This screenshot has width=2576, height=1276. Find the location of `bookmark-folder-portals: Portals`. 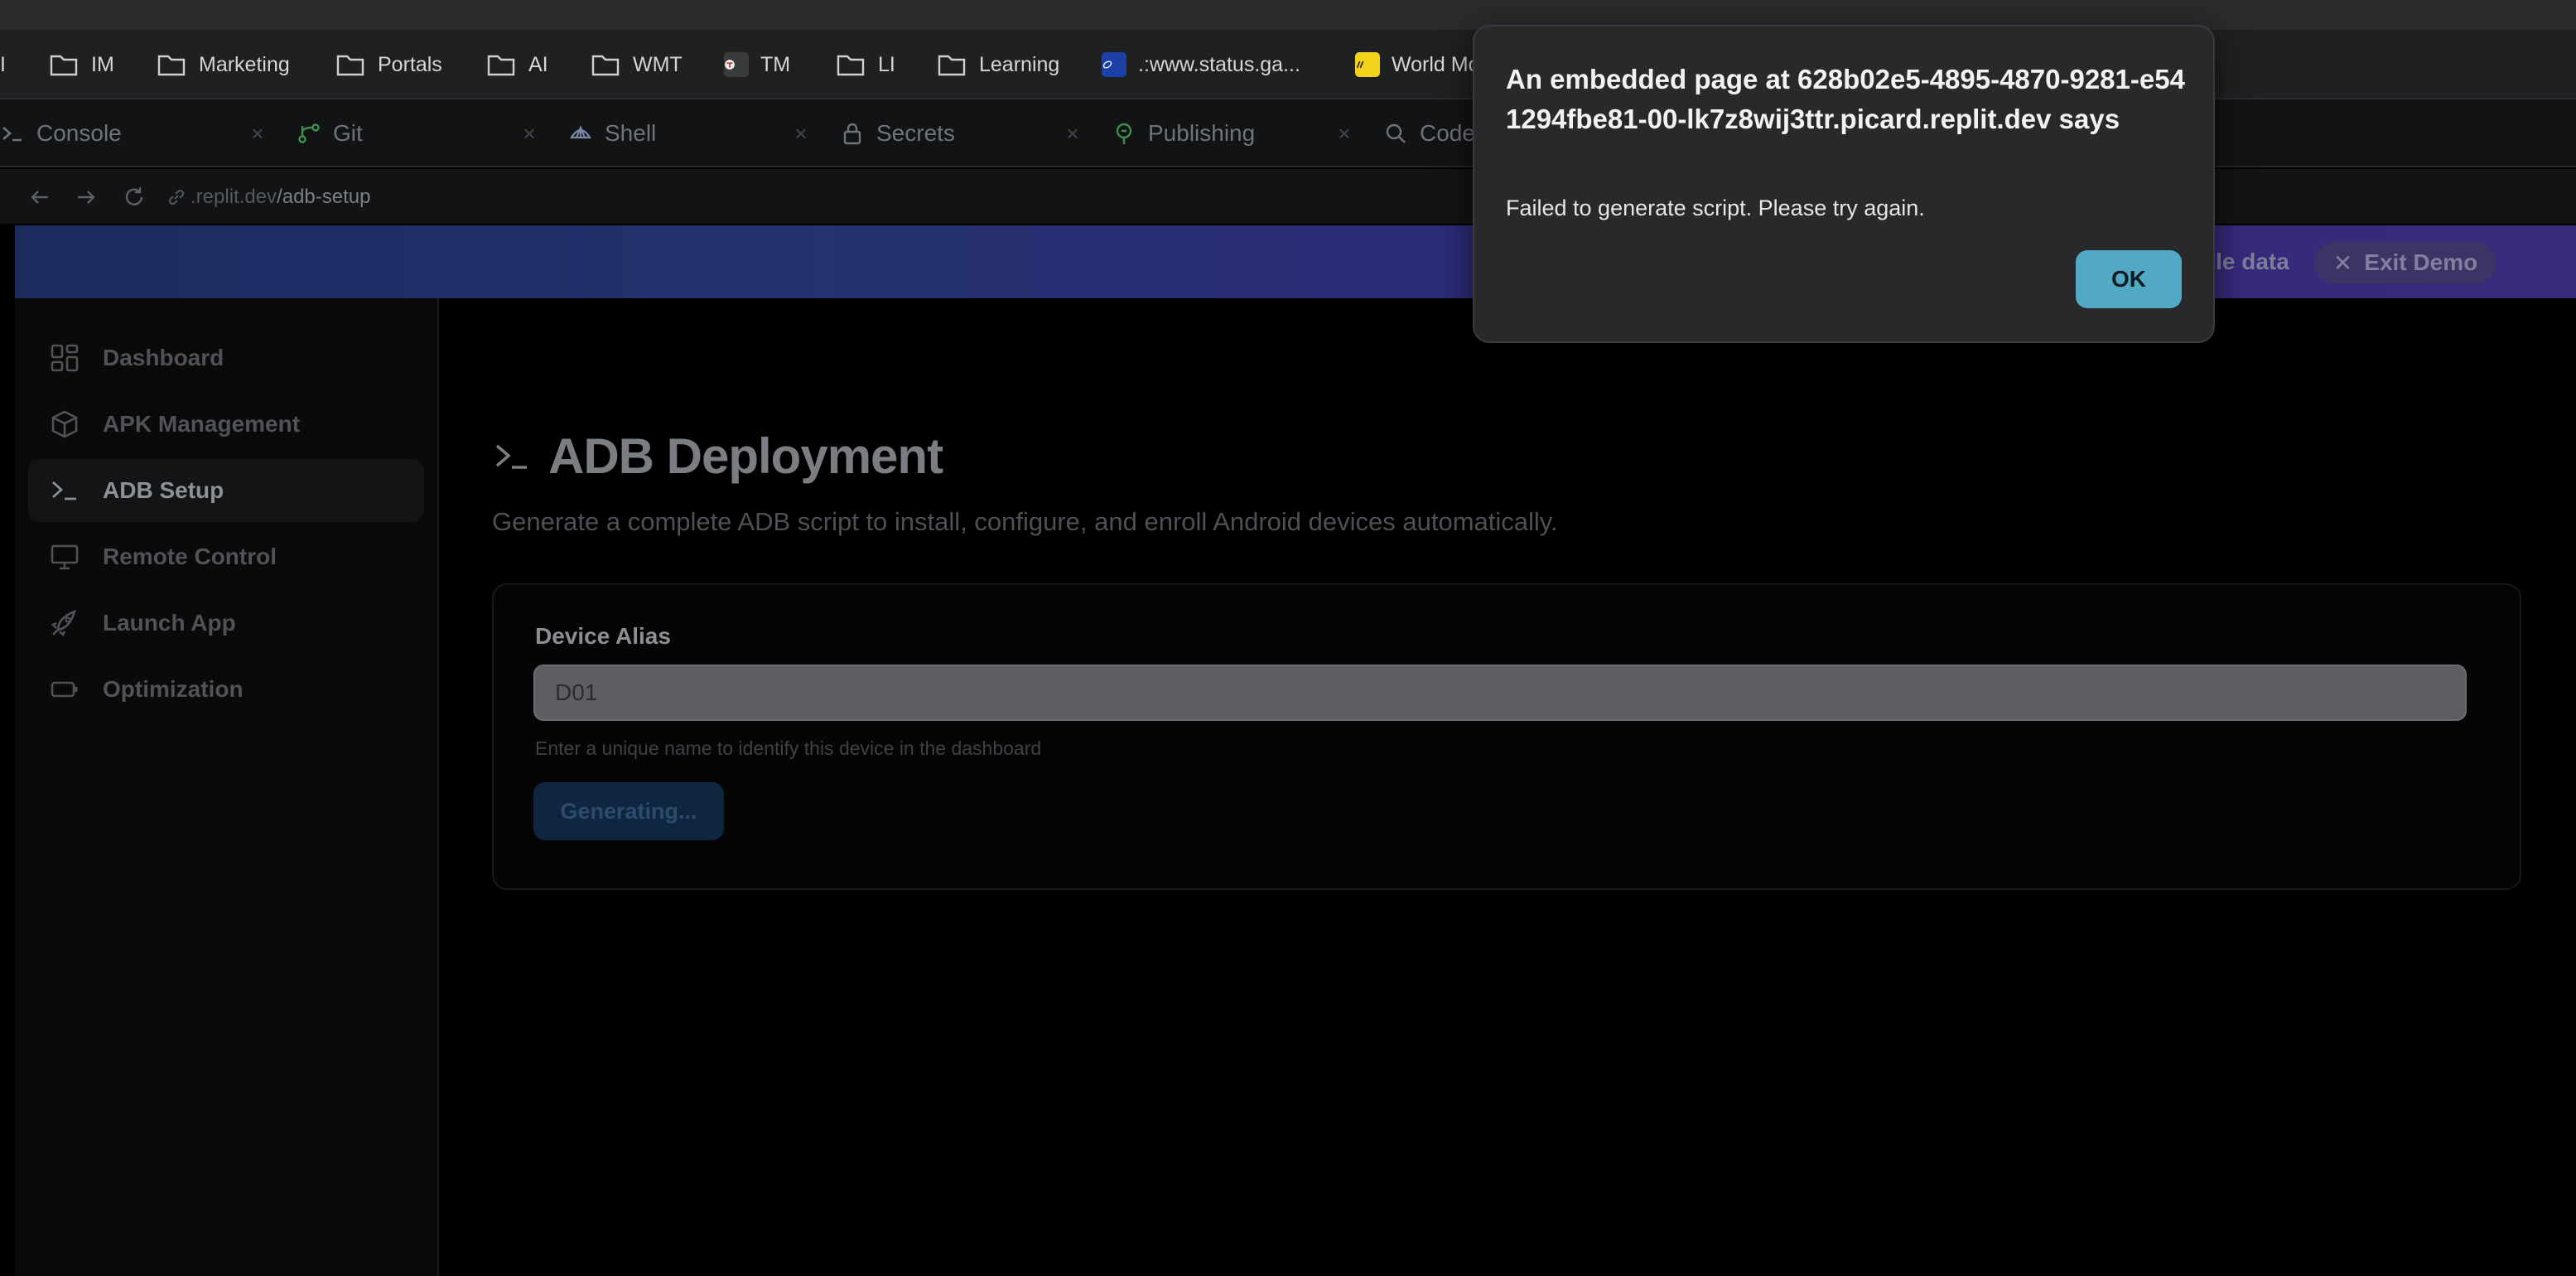

bookmark-folder-portals: Portals is located at coordinates (389, 64).